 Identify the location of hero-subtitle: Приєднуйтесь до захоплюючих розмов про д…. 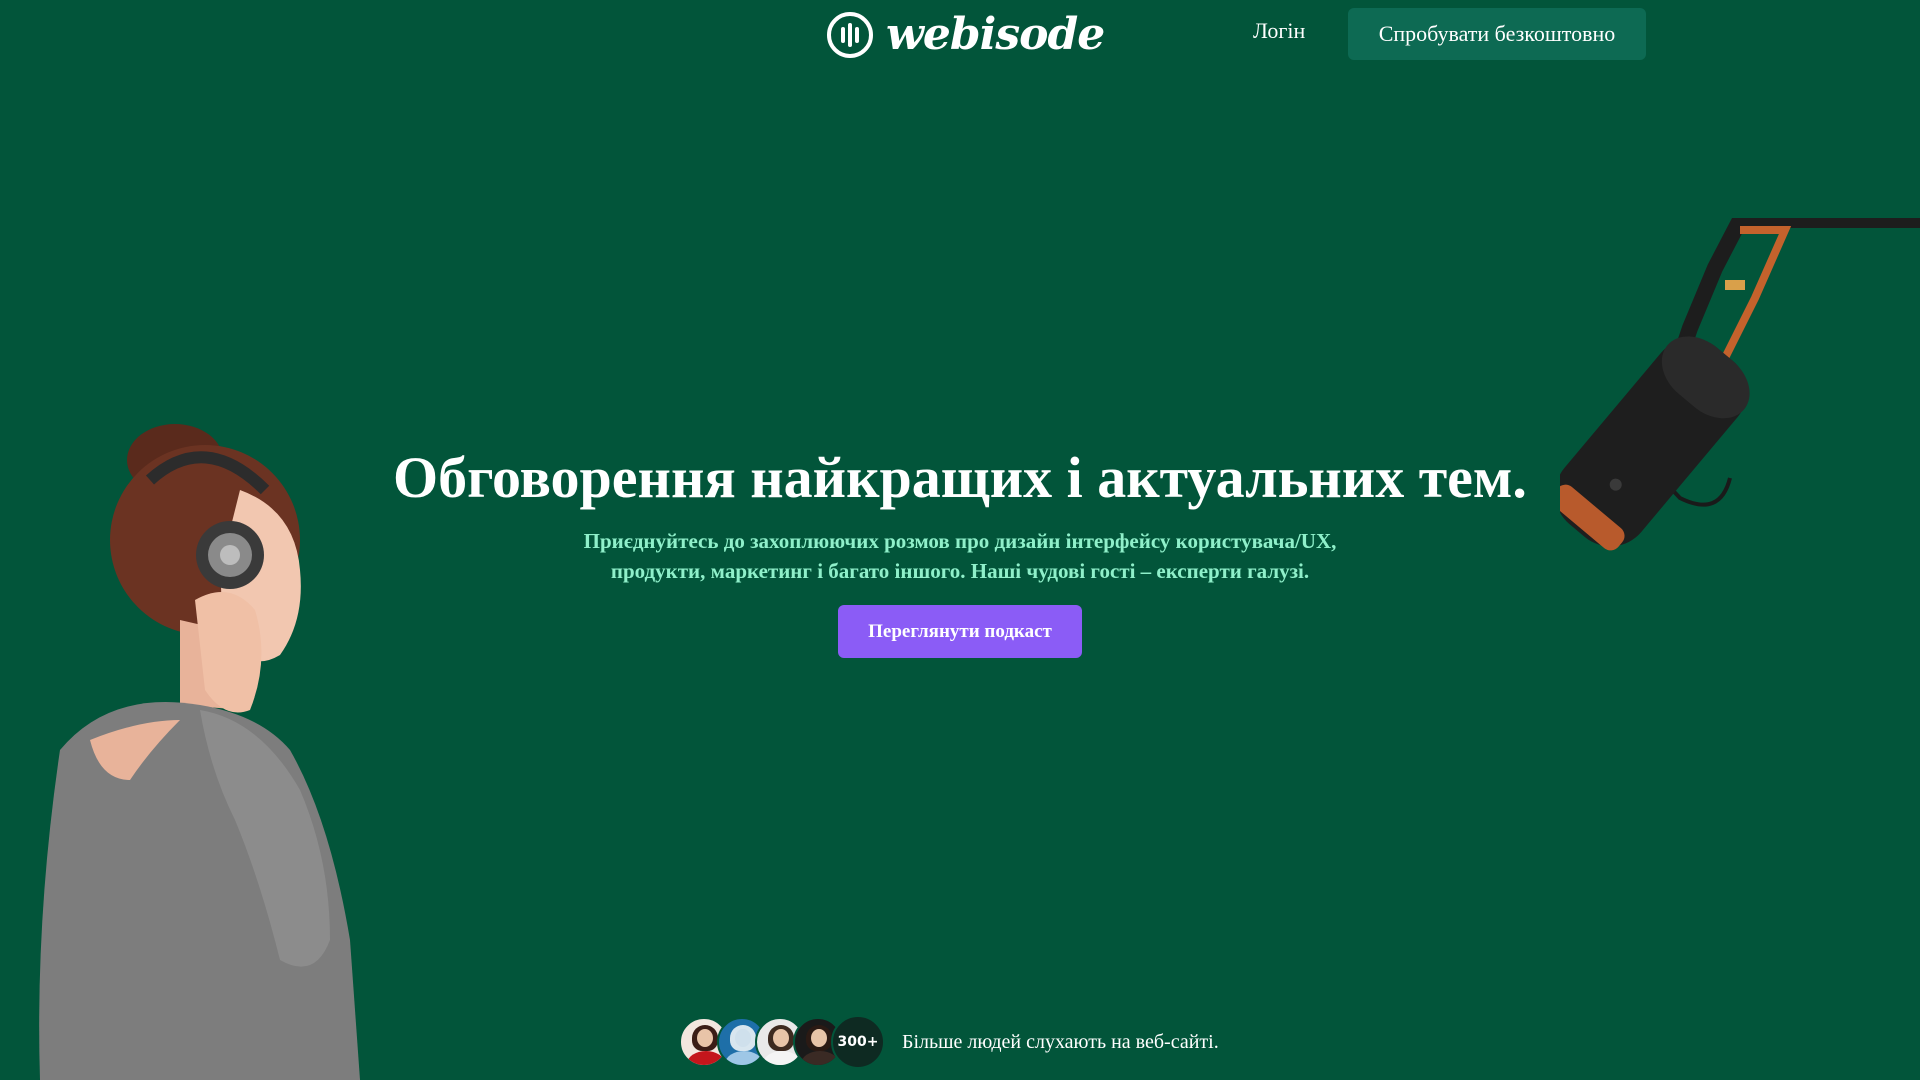
(960, 556).